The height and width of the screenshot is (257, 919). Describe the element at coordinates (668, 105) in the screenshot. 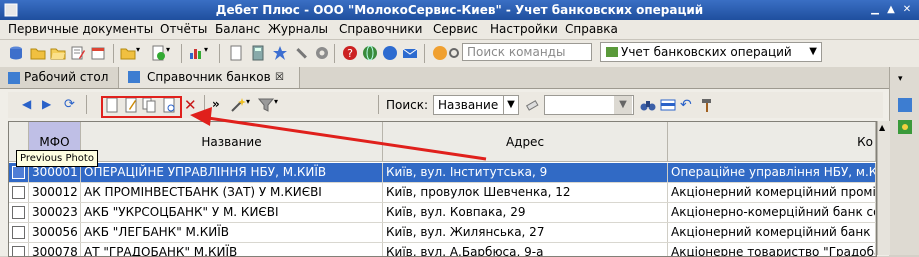

I see `columns-icon` at that location.